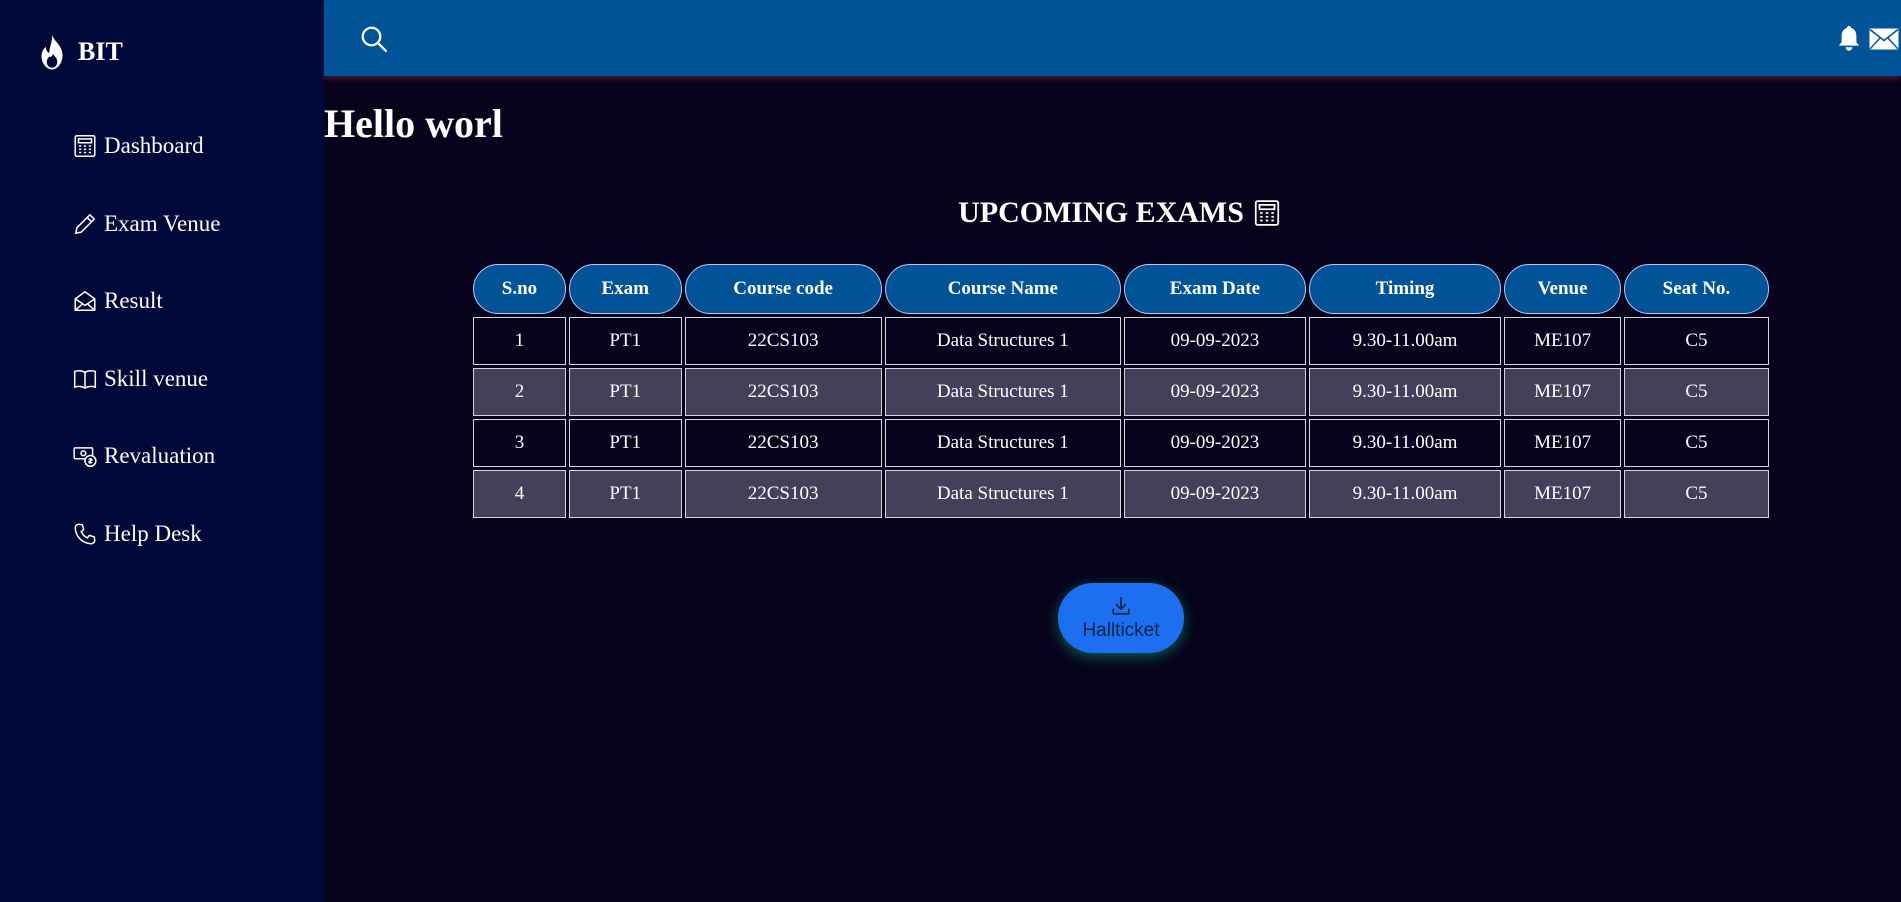 This screenshot has width=1901, height=902. What do you see at coordinates (1121, 605) in the screenshot?
I see `download-icon` at bounding box center [1121, 605].